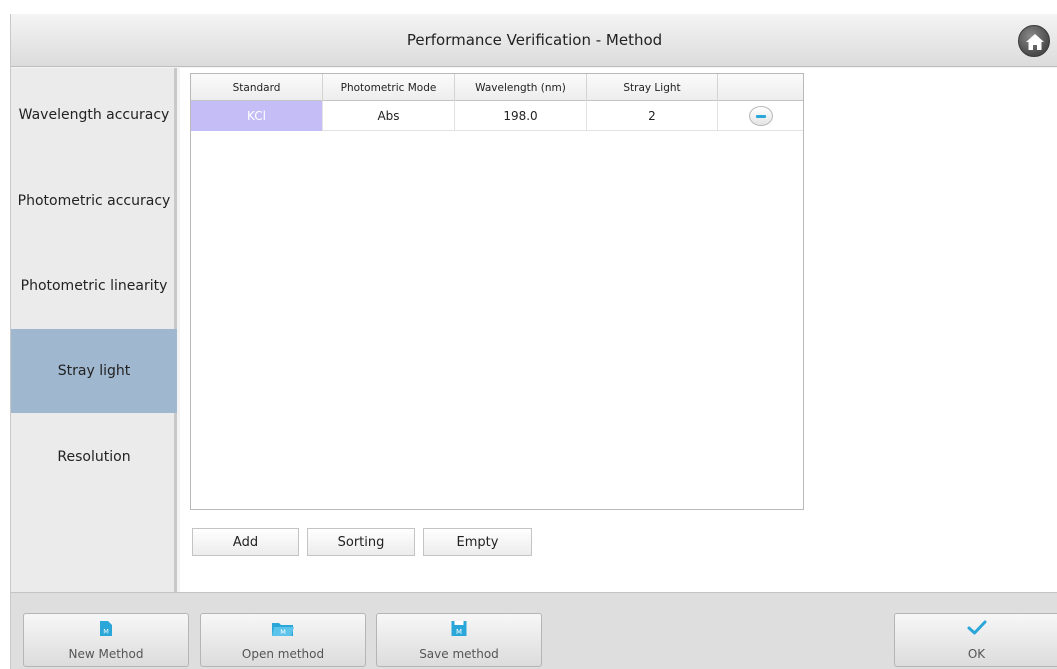 The image size is (1057, 669). Describe the element at coordinates (106, 654) in the screenshot. I see `new-method-label: New Method` at that location.